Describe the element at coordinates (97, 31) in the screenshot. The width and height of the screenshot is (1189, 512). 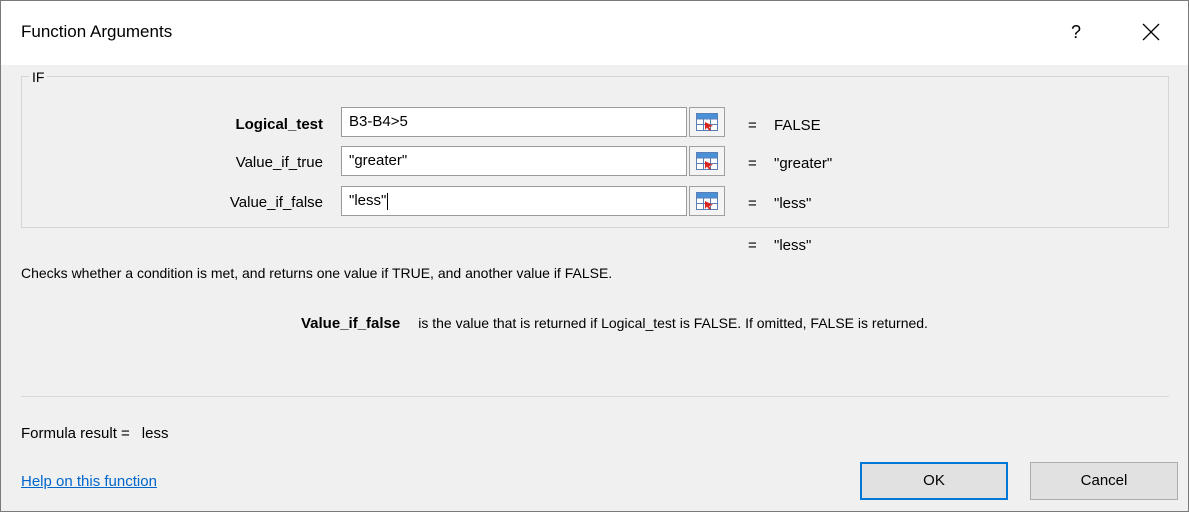
I see `dialog-title: Function Arguments` at that location.